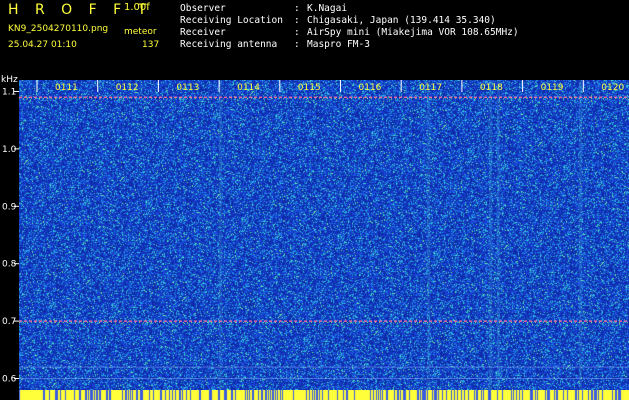 The image size is (629, 400). I want to click on info-value: Chigasaki, Japan (139.414 35.340), so click(401, 20).